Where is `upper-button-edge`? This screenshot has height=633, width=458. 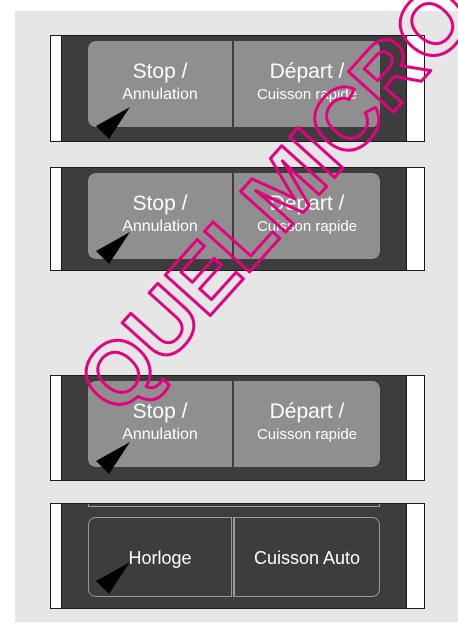 upper-button-edge is located at coordinates (234, 505).